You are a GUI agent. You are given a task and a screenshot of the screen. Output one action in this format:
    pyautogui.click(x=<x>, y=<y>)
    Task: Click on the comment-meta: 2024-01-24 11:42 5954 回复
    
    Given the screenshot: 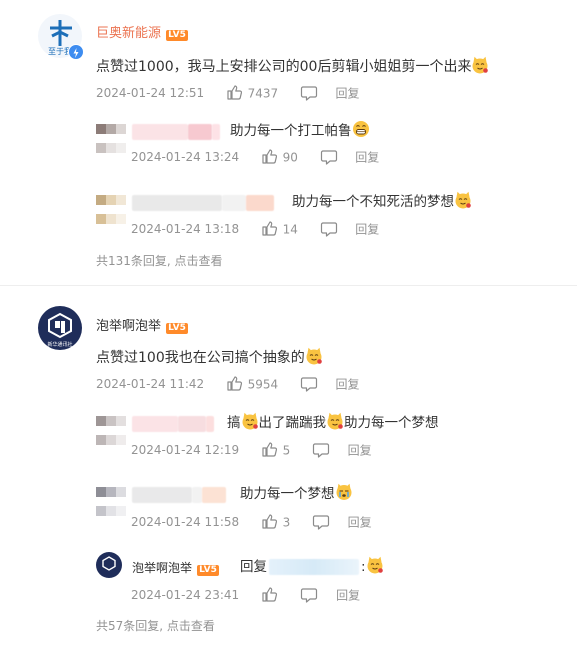 What is the action you would take?
    pyautogui.click(x=228, y=384)
    